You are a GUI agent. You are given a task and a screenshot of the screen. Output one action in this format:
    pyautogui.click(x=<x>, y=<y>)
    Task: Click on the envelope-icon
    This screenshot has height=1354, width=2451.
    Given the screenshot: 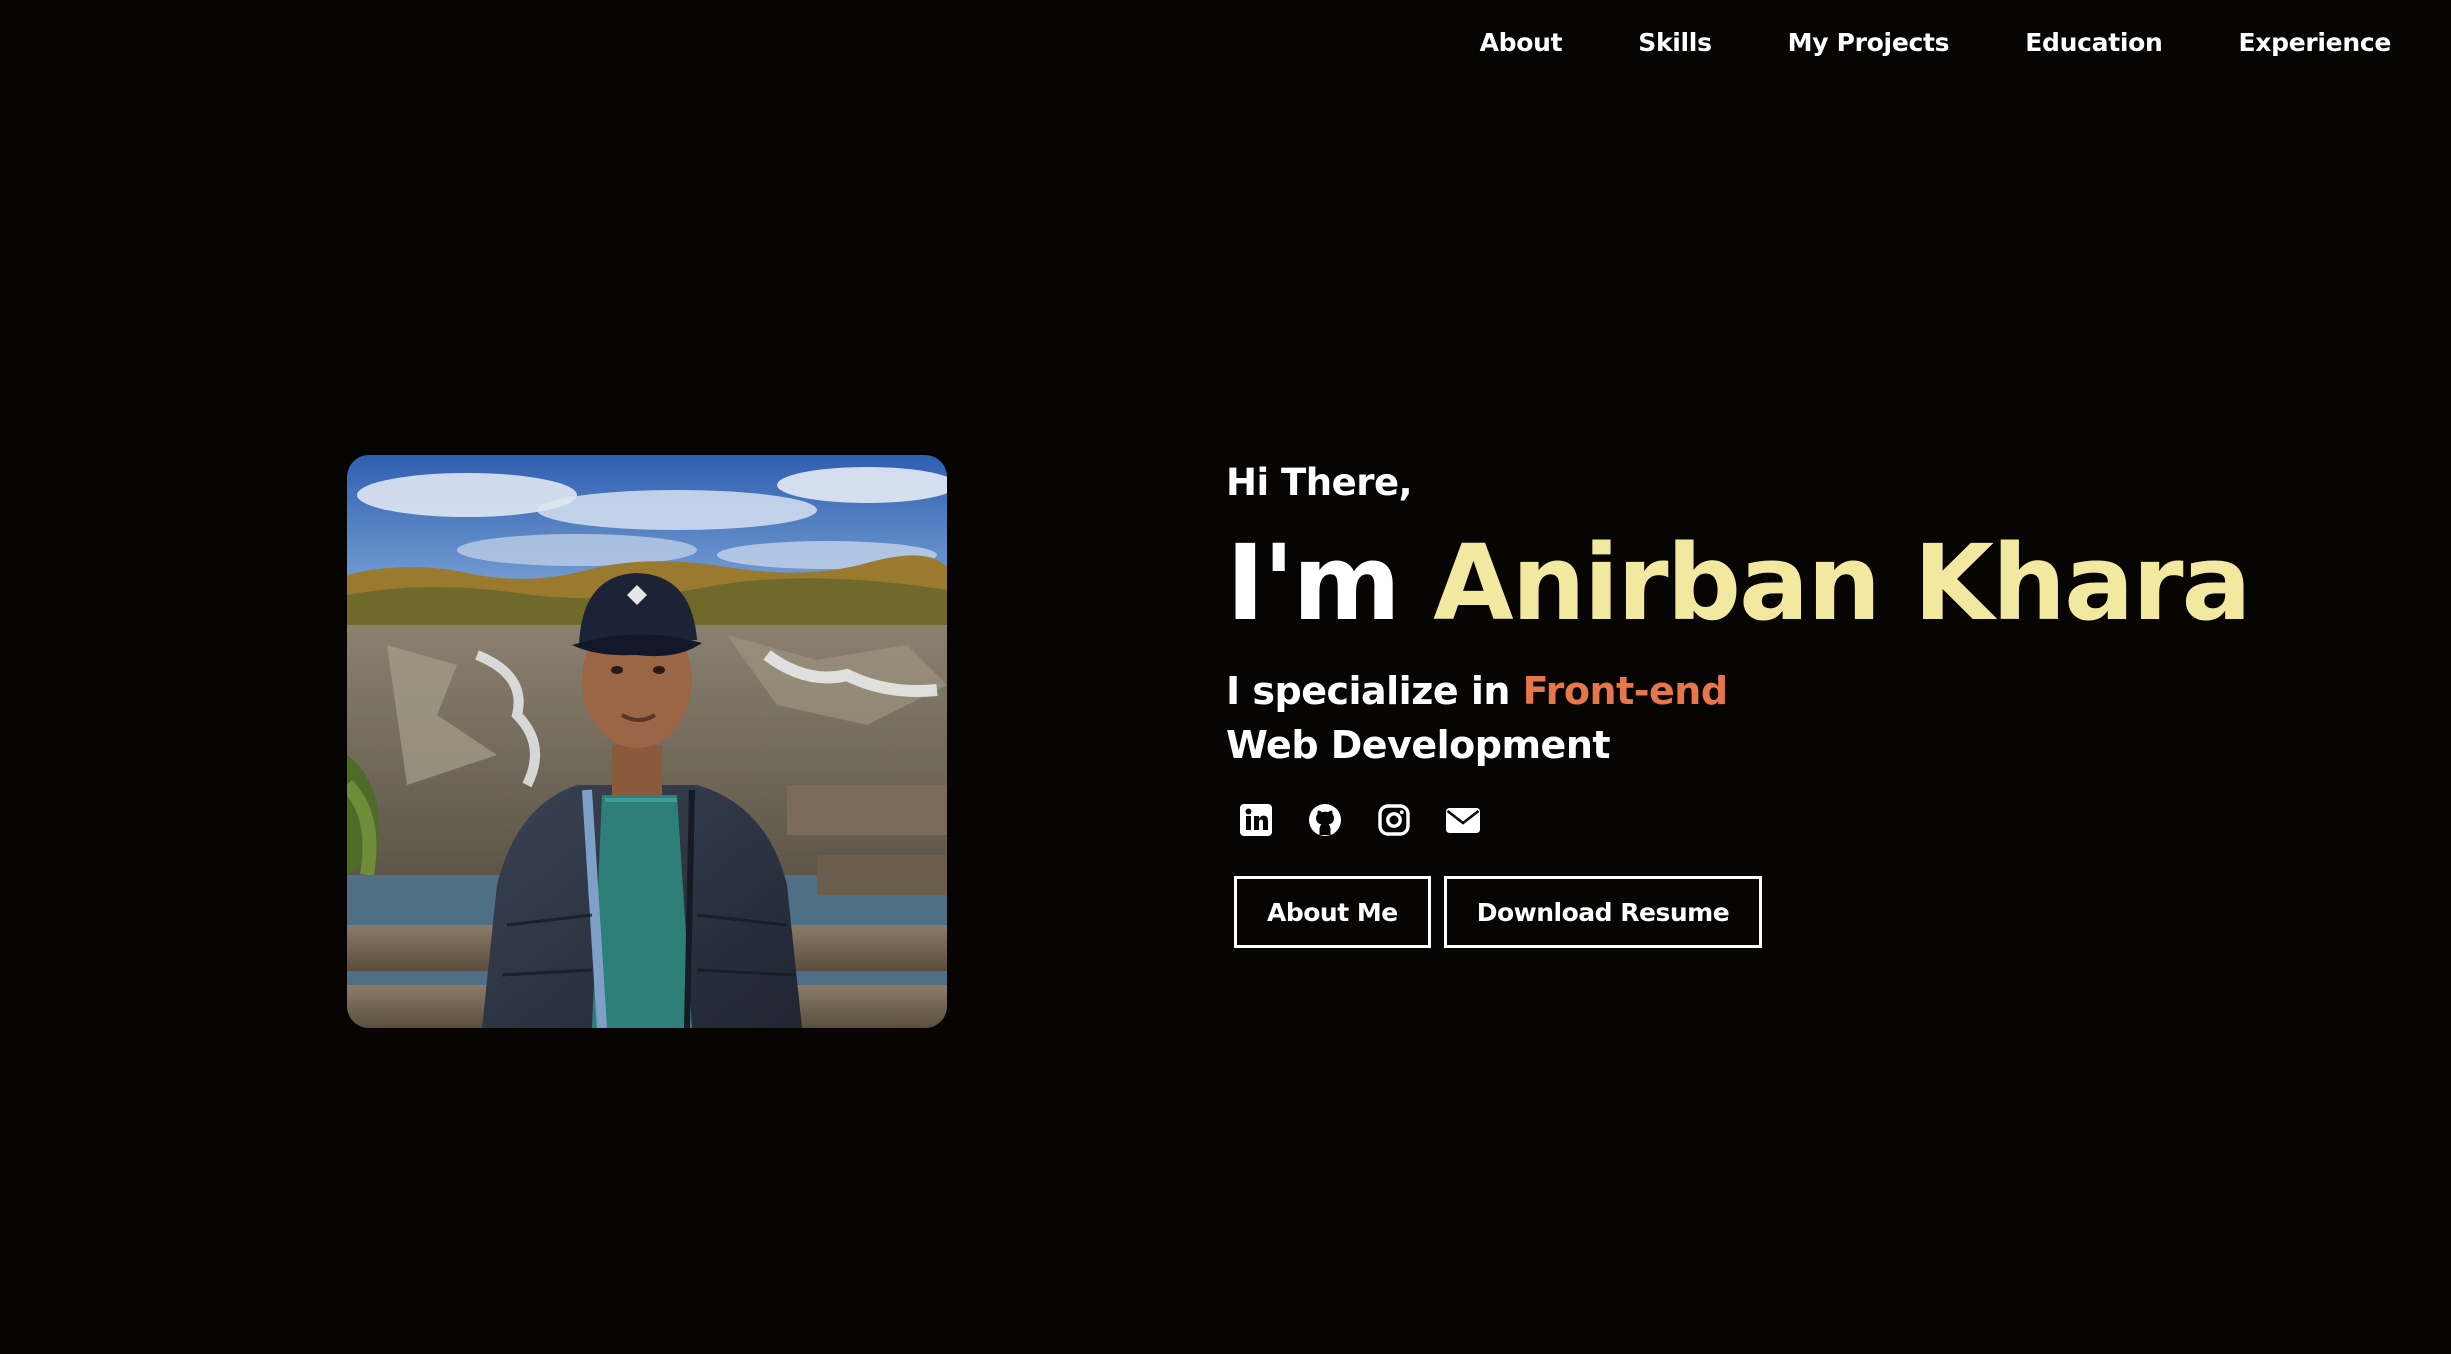 What is the action you would take?
    pyautogui.click(x=1463, y=820)
    